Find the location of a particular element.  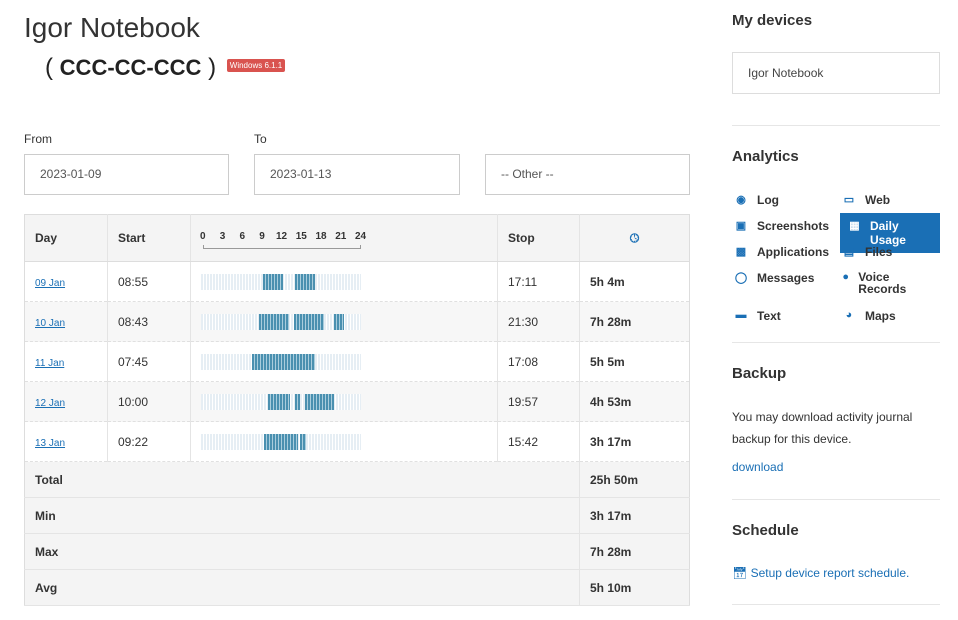

devices-title: My devices is located at coordinates (772, 20).